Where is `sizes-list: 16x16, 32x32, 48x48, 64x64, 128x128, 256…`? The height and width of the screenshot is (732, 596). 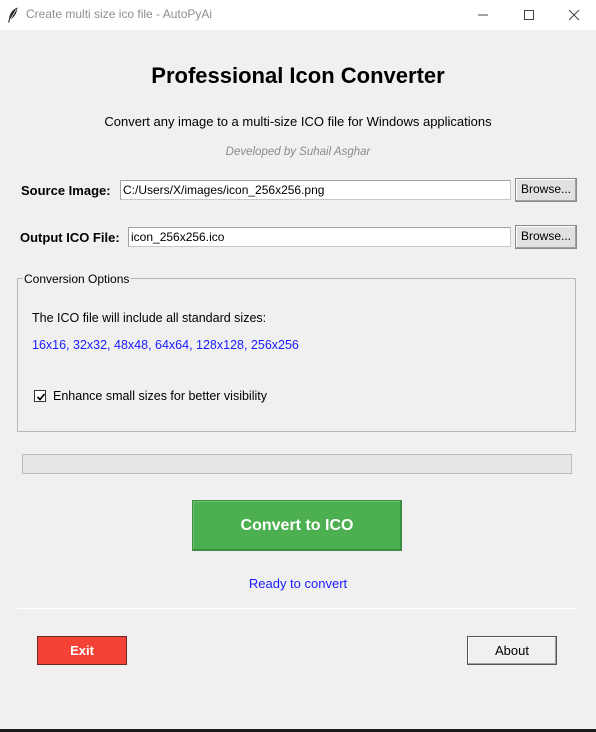
sizes-list: 16x16, 32x32, 48x48, 64x64, 128x128, 256… is located at coordinates (165, 345).